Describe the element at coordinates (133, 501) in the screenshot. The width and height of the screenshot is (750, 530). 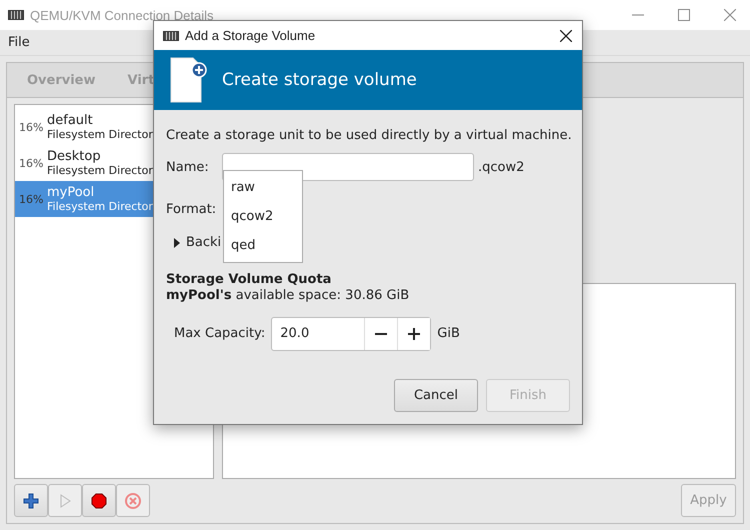
I see `delete-icon` at that location.